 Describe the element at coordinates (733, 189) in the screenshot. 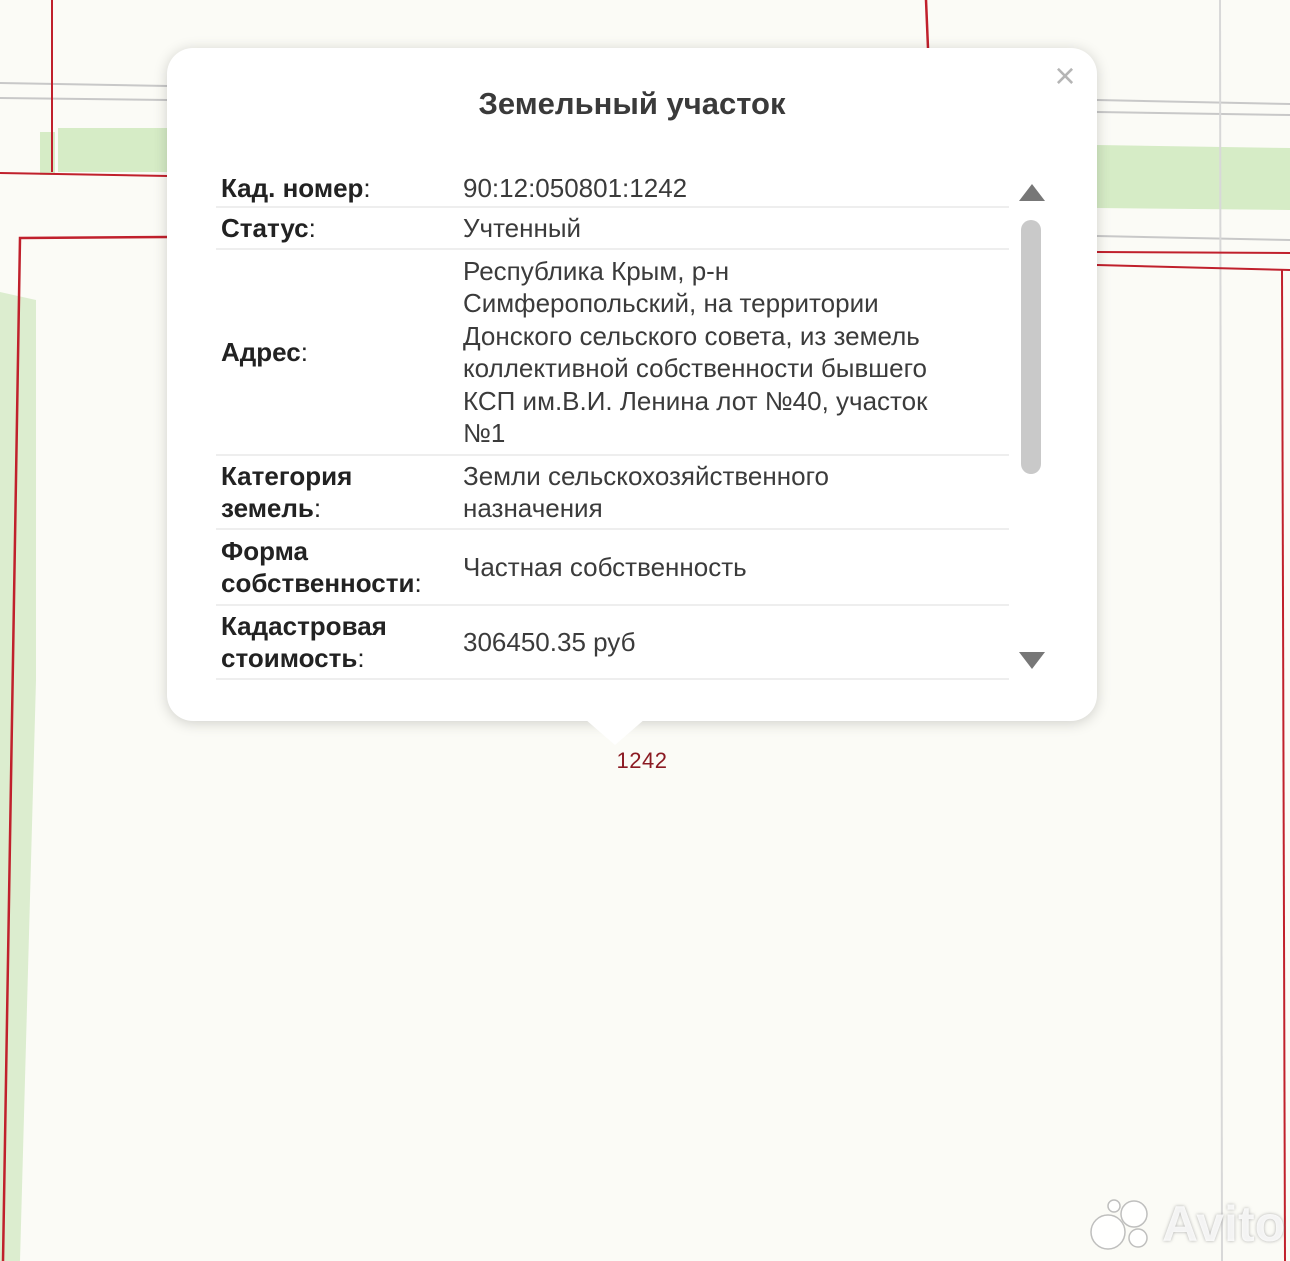

I see `cadastral-number-value: 90:12:050801:1242` at that location.